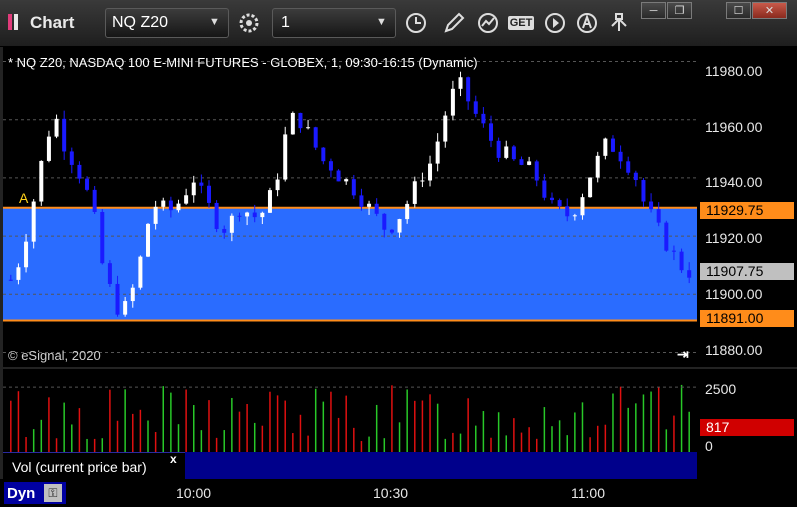  What do you see at coordinates (334, 23) in the screenshot?
I see `interval-dropdown: 1 ▼` at bounding box center [334, 23].